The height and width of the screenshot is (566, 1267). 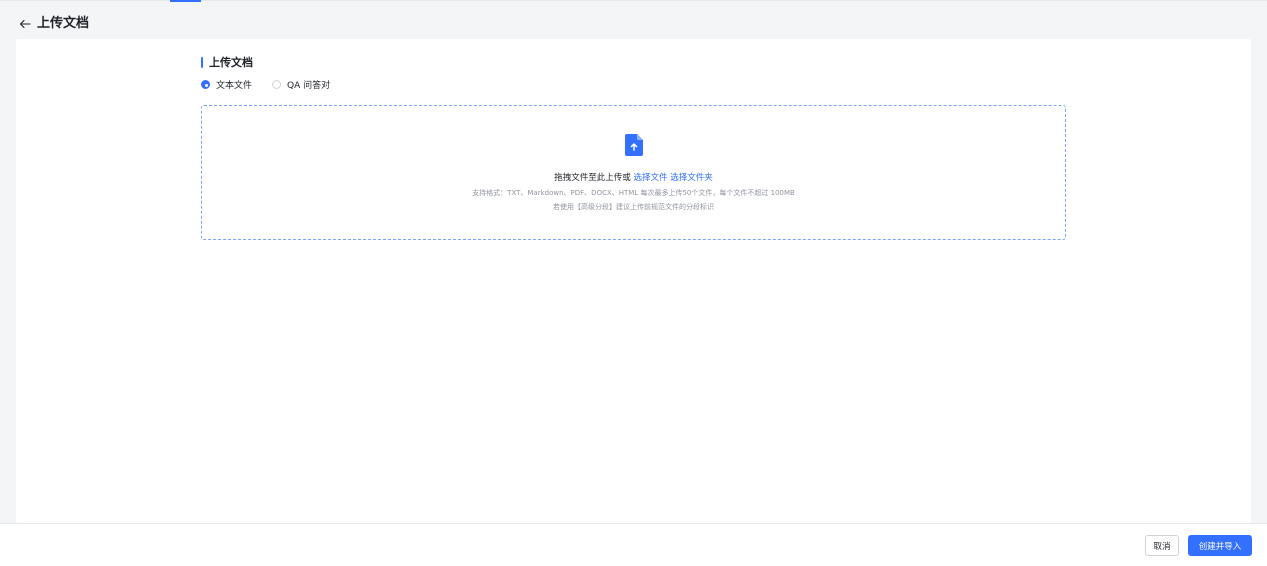 I want to click on radio-text-file: 文本文件, so click(x=226, y=84).